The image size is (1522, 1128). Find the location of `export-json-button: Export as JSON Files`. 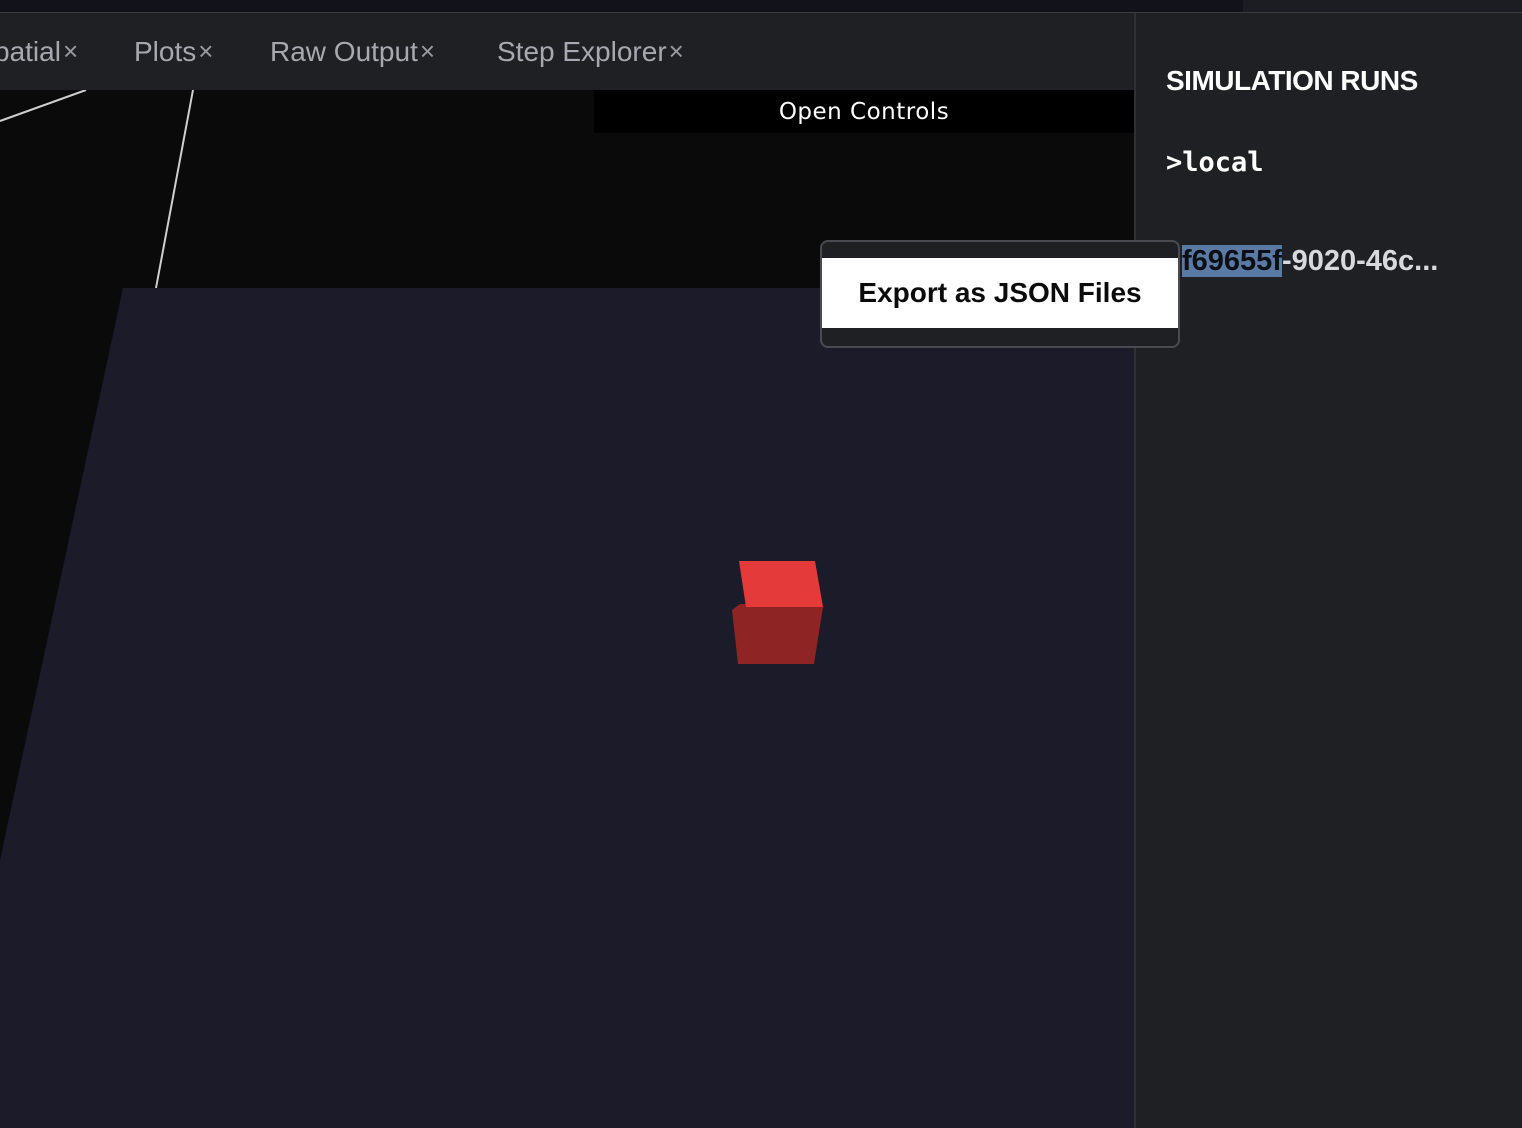

export-json-button: Export as JSON Files is located at coordinates (1000, 293).